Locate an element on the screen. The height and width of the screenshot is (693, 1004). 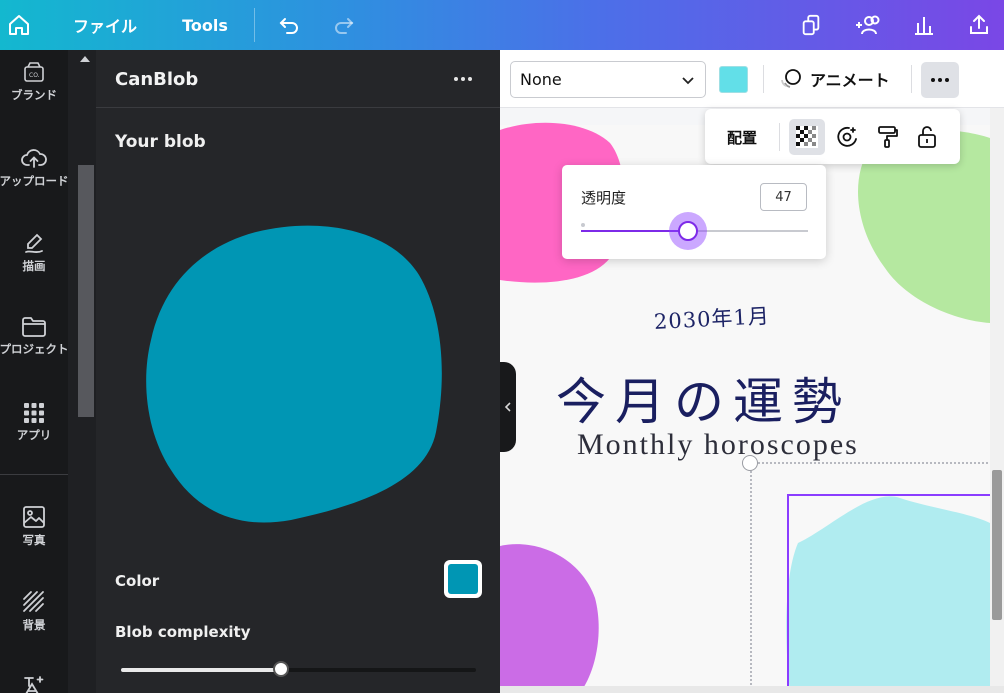
sidebar-item-brand: CO. ブランド is located at coordinates (34, 82).